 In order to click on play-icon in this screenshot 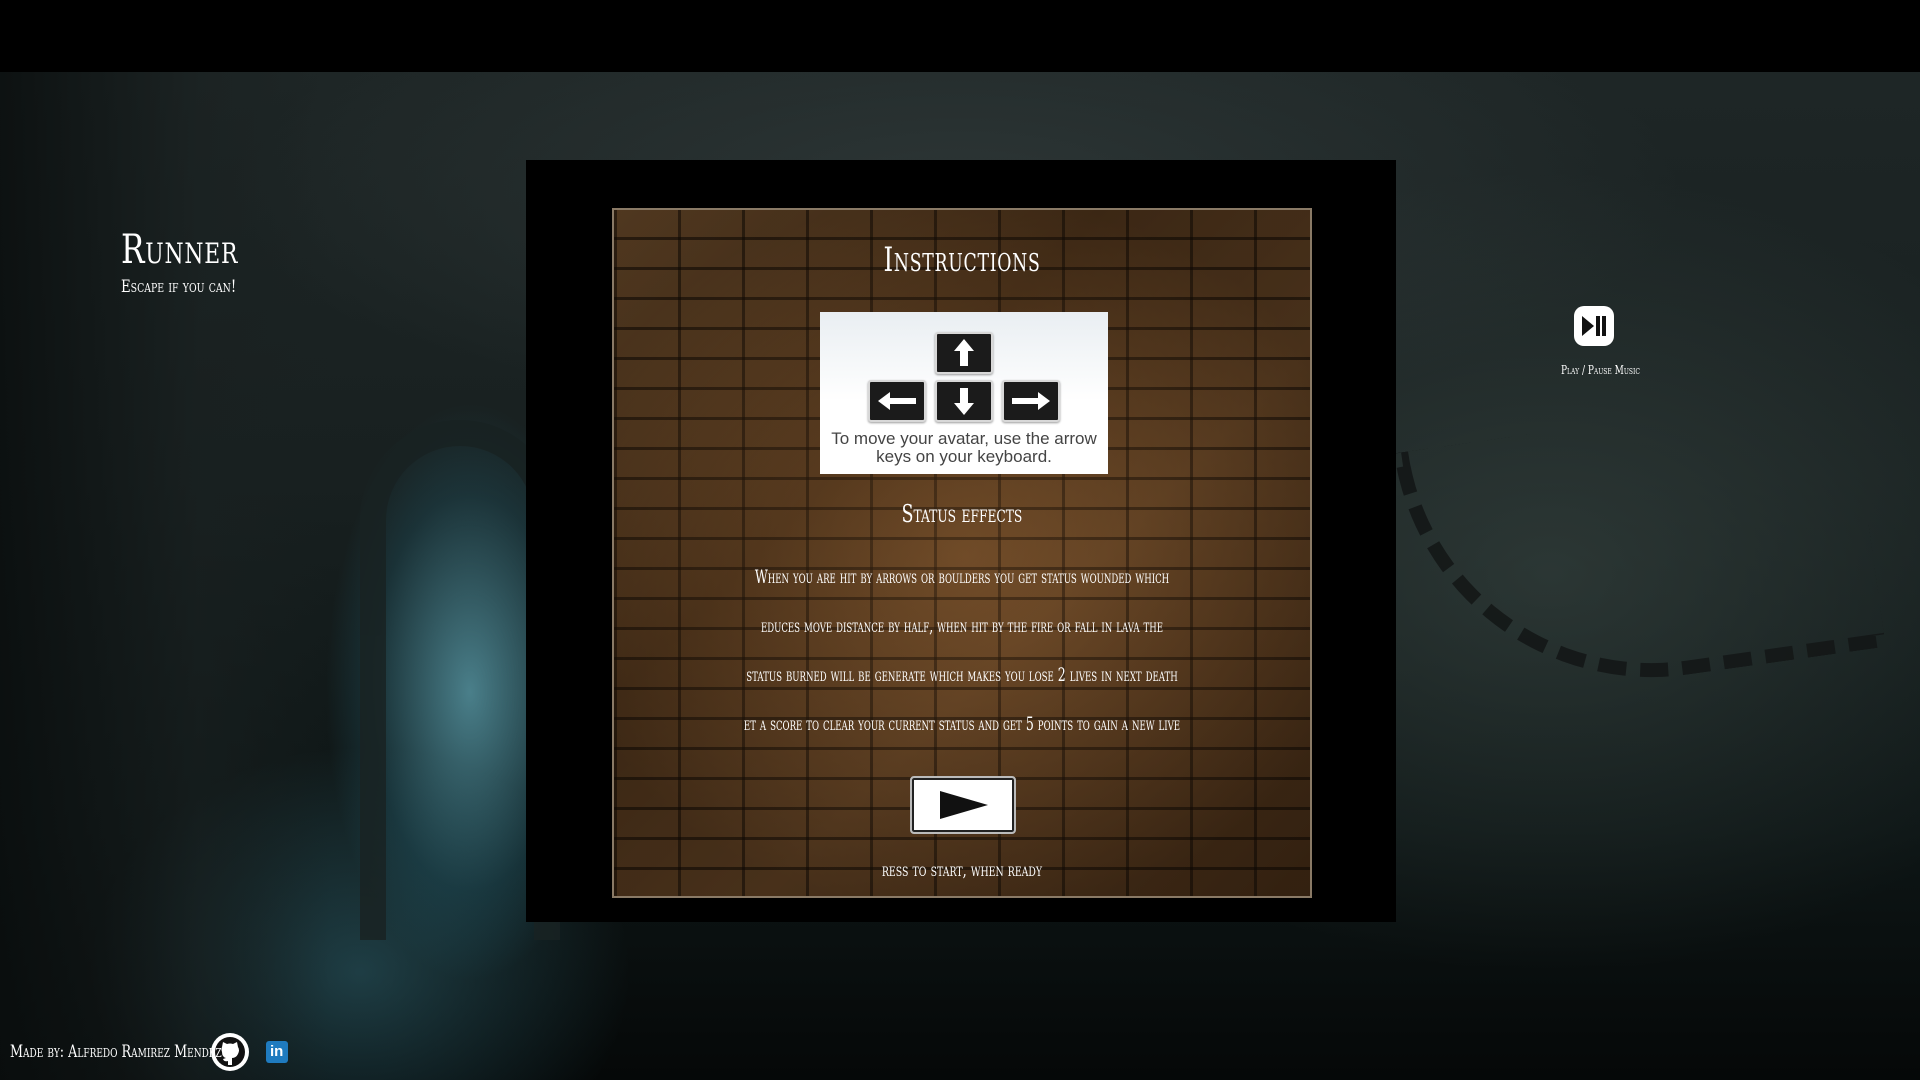, I will do `click(964, 805)`.